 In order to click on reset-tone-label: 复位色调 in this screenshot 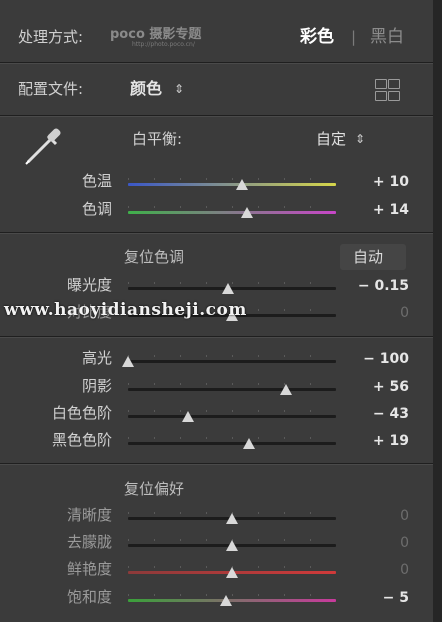, I will do `click(154, 257)`.